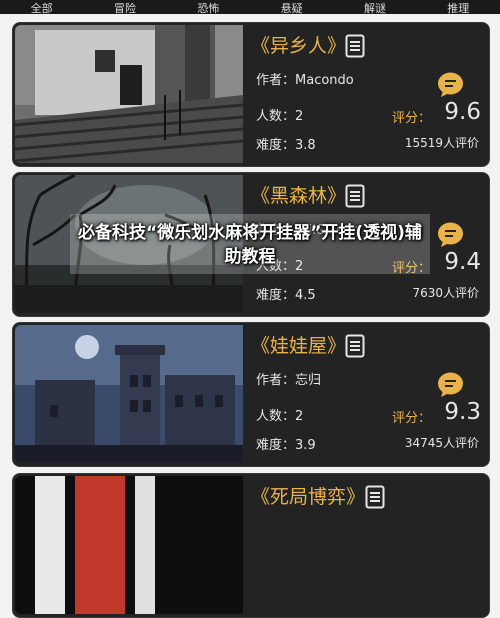 This screenshot has height=618, width=500. What do you see at coordinates (441, 443) in the screenshot?
I see `review-count: 34745人评价` at bounding box center [441, 443].